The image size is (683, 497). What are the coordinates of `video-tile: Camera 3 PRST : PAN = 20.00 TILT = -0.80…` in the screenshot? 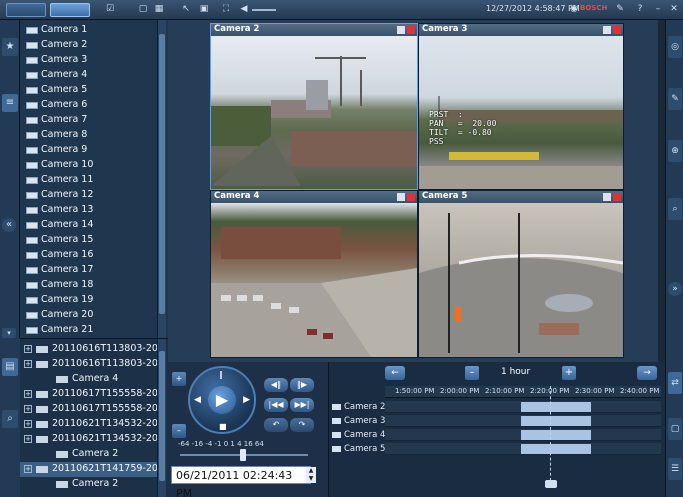 It's located at (521, 106).